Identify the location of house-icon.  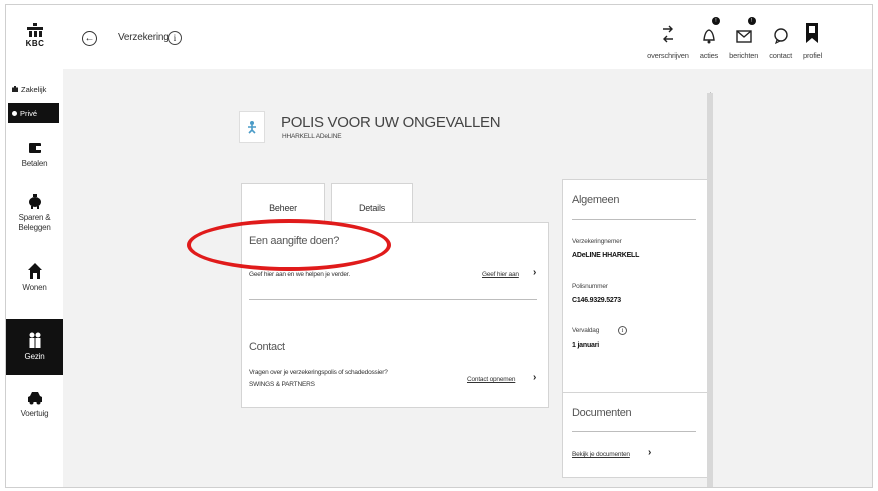
(34, 271).